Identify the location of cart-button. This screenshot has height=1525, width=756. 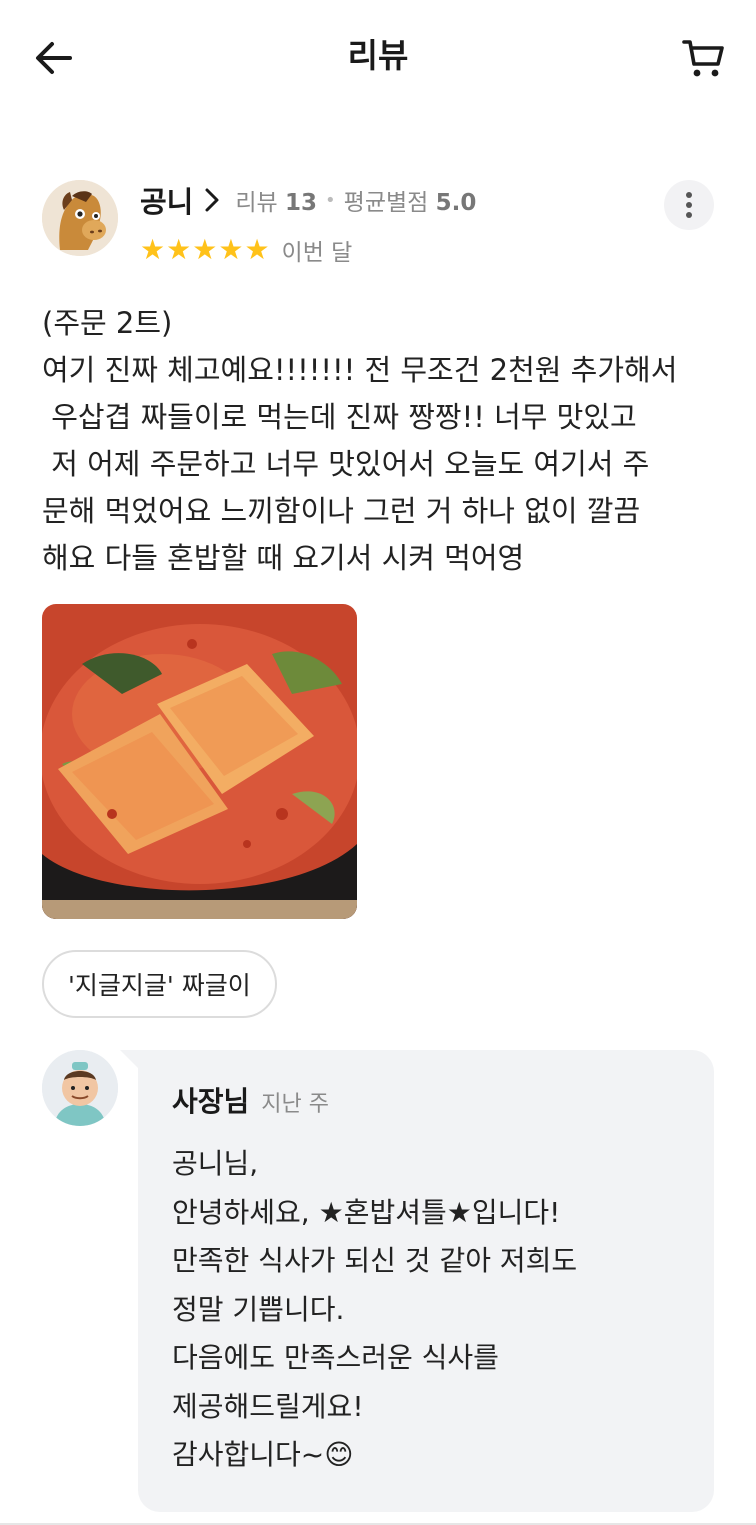
(704, 58).